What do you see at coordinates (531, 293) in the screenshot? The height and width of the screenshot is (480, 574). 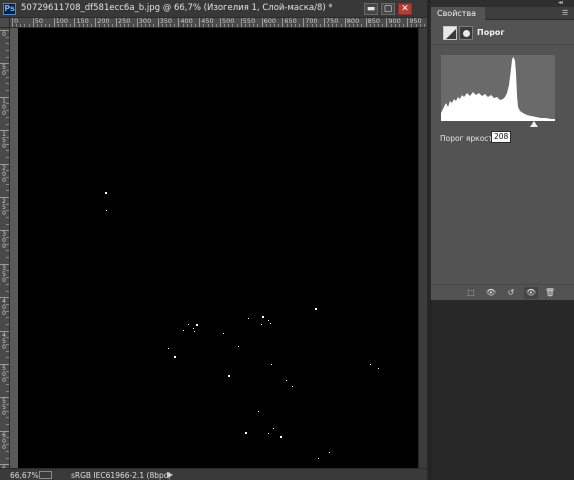 I see `toggle-visibility-button: 👁` at bounding box center [531, 293].